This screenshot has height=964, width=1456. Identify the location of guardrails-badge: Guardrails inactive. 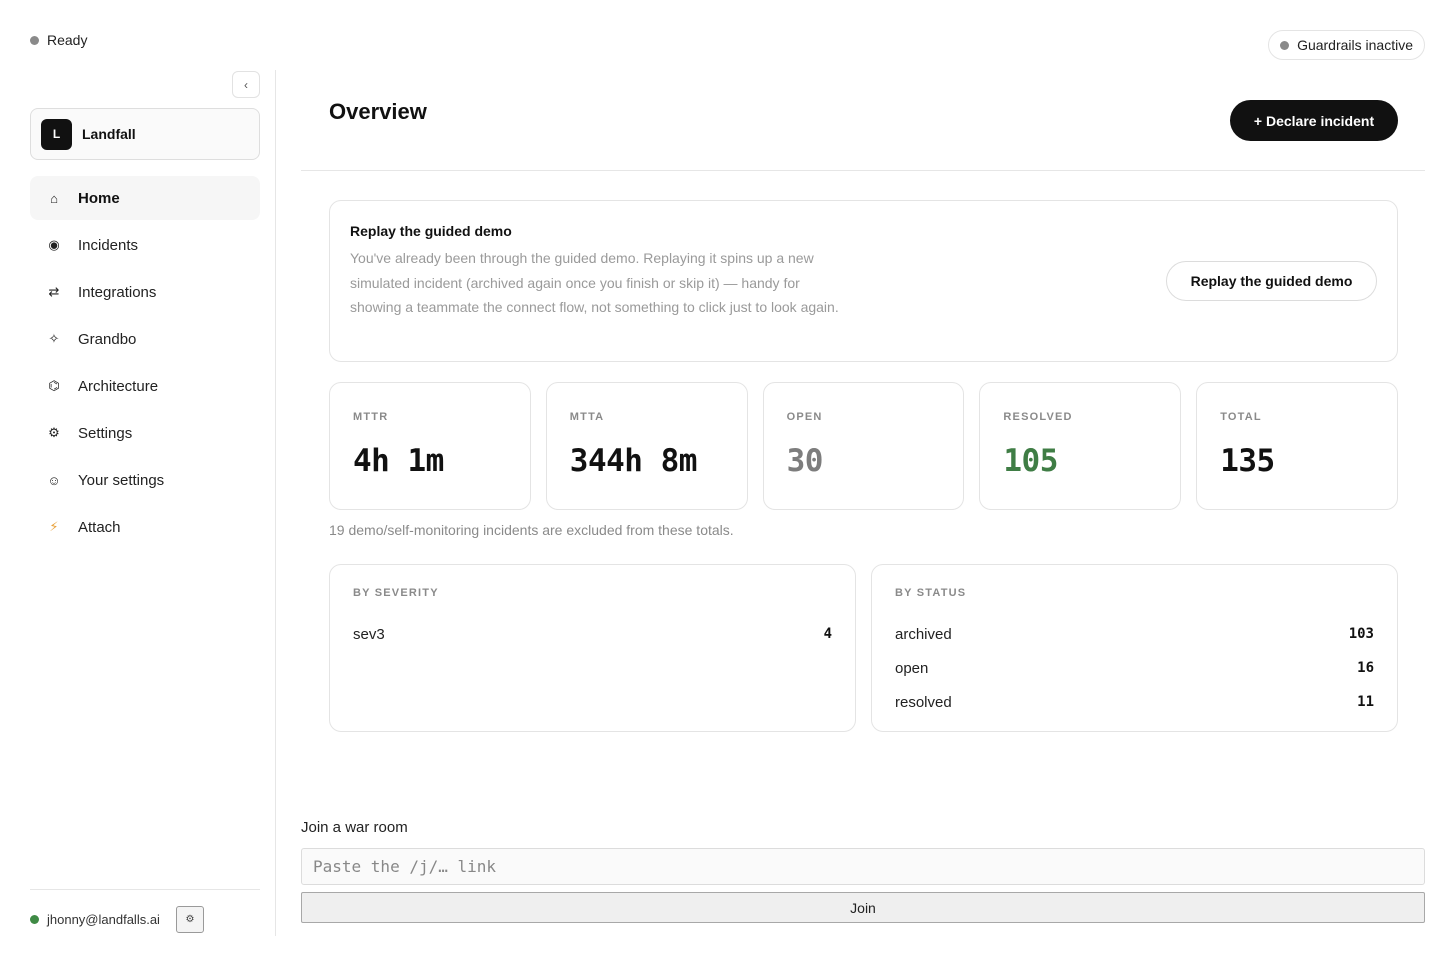
(1346, 45).